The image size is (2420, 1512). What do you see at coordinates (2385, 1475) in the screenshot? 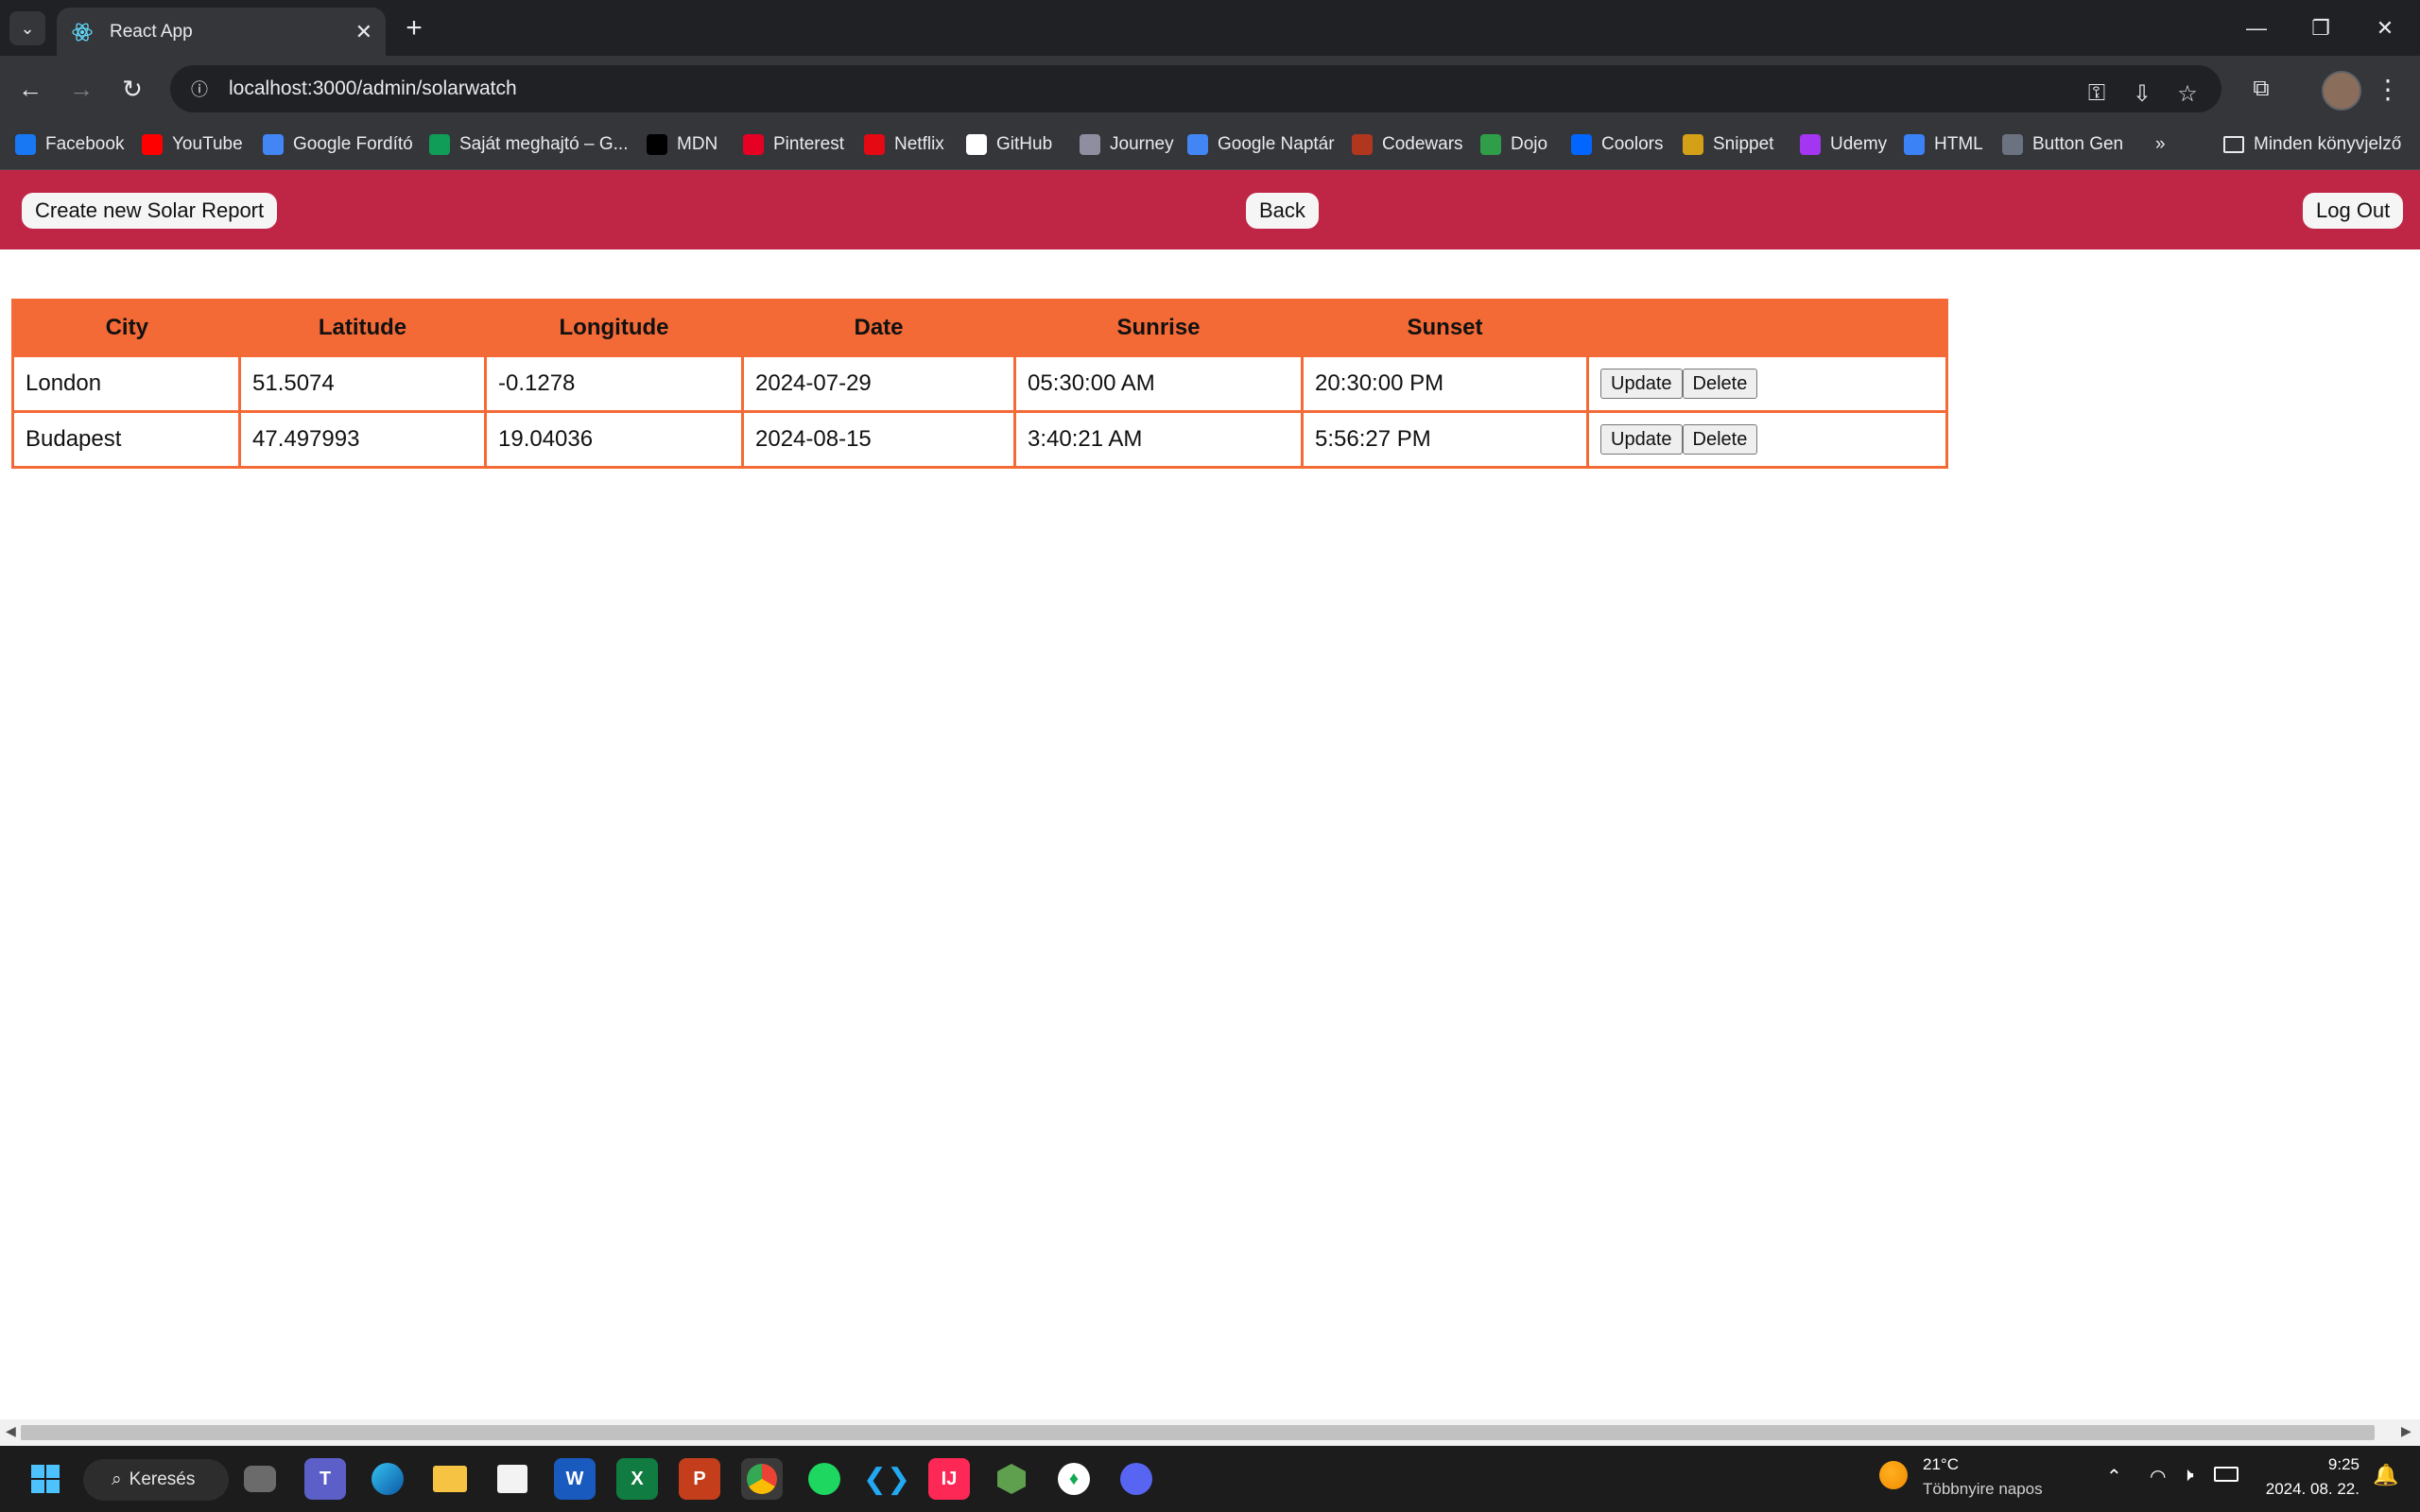
I see `notification-bell-icon: 🔔` at bounding box center [2385, 1475].